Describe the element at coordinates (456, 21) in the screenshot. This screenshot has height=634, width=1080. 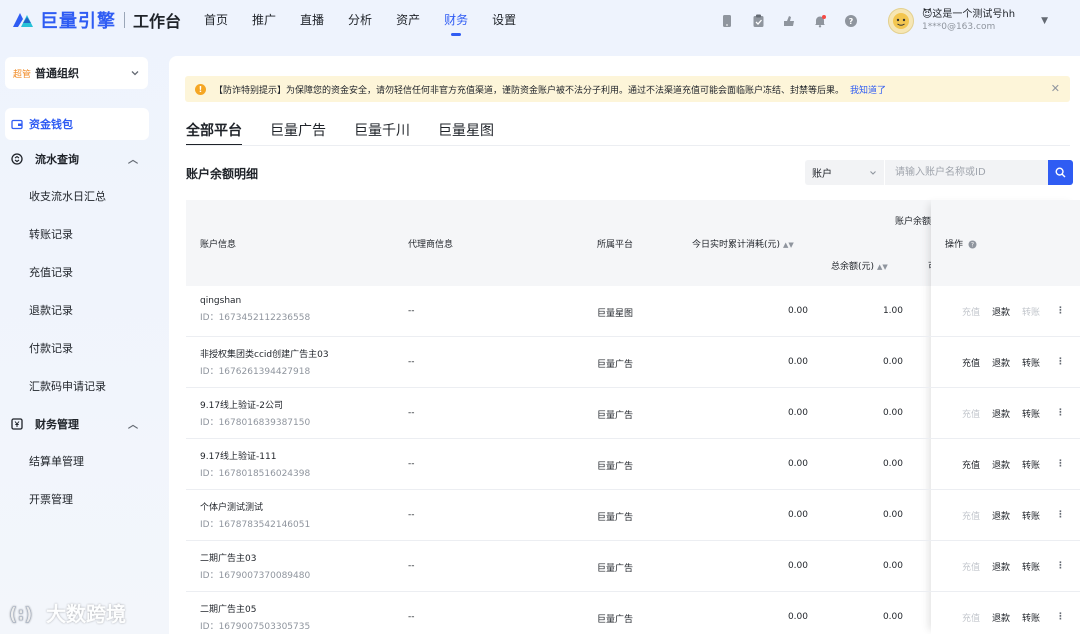
I see `nav-finance: 财务` at that location.